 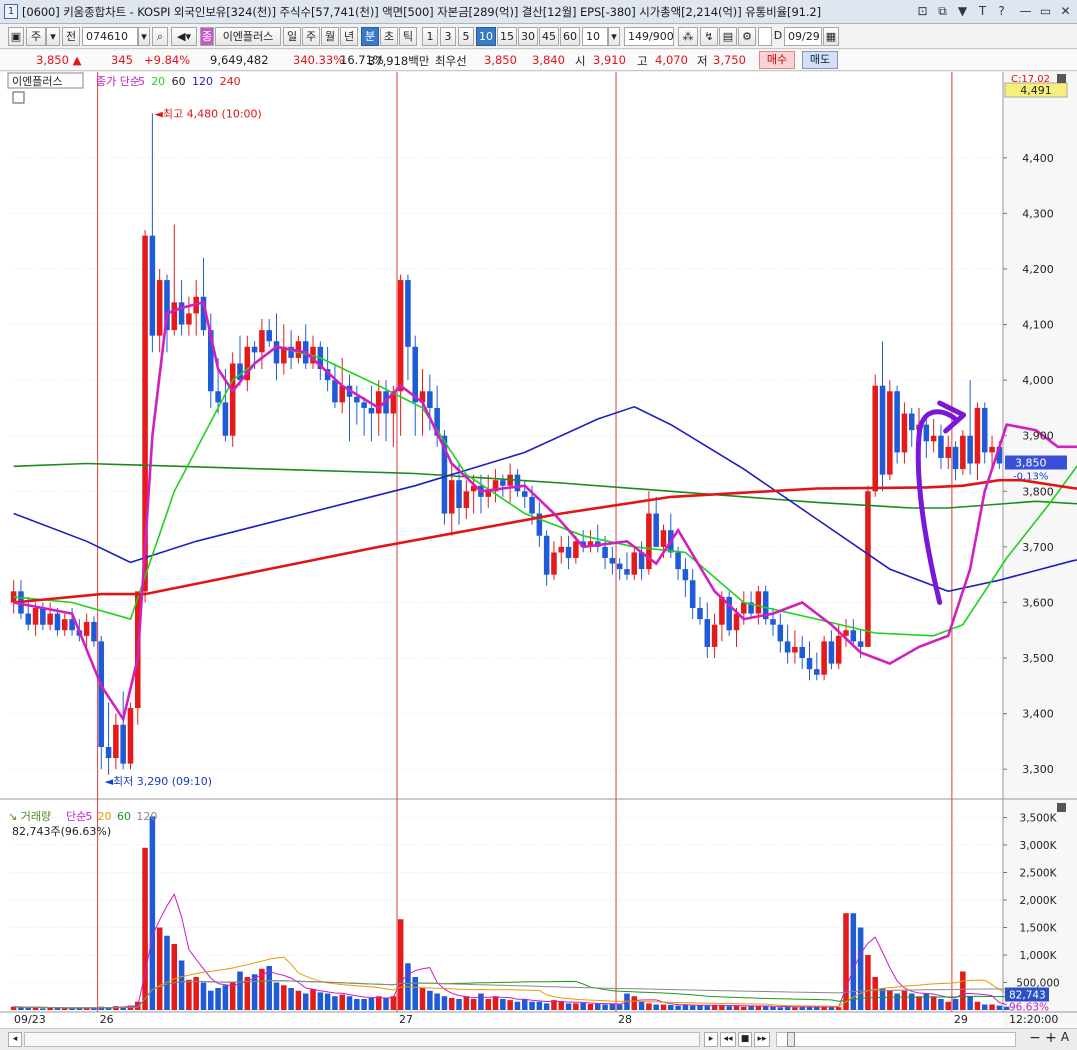 I want to click on text-icon: T, so click(x=982, y=11).